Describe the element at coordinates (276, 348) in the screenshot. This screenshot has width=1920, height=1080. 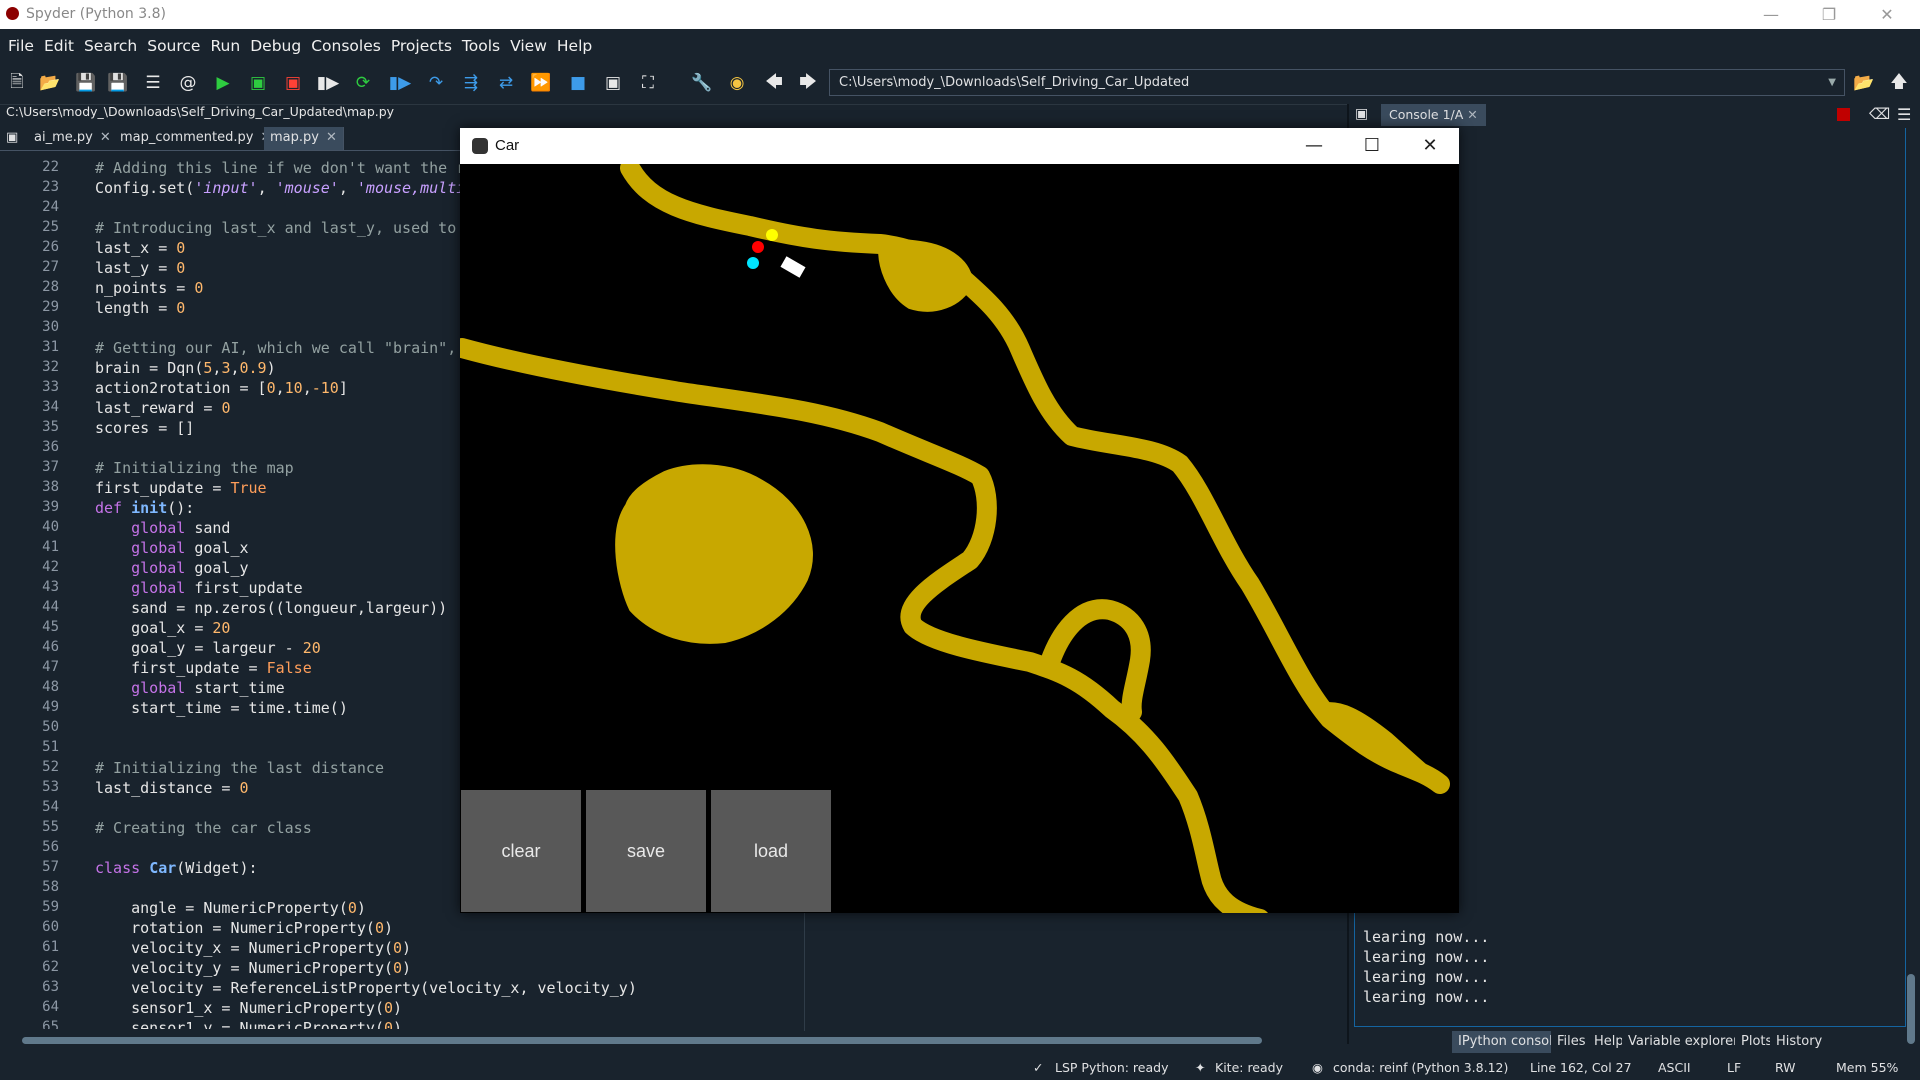
I see `code-line: # Getting our AI, which we call "brain",` at that location.